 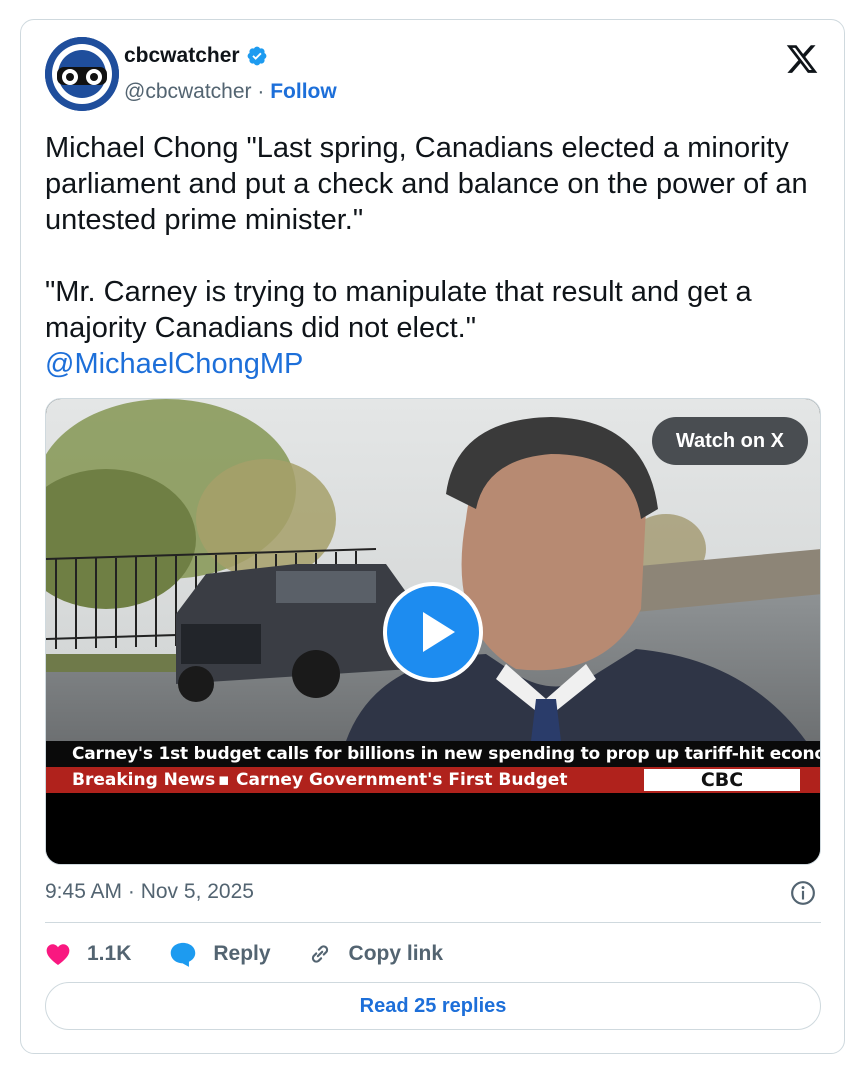 I want to click on link-icon, so click(x=319, y=954).